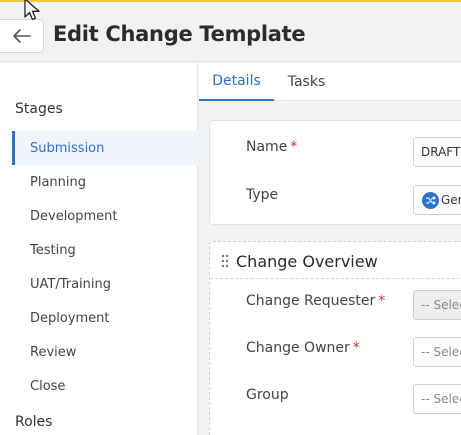  What do you see at coordinates (303, 348) in the screenshot?
I see `change-owner-label: Change Owner *` at bounding box center [303, 348].